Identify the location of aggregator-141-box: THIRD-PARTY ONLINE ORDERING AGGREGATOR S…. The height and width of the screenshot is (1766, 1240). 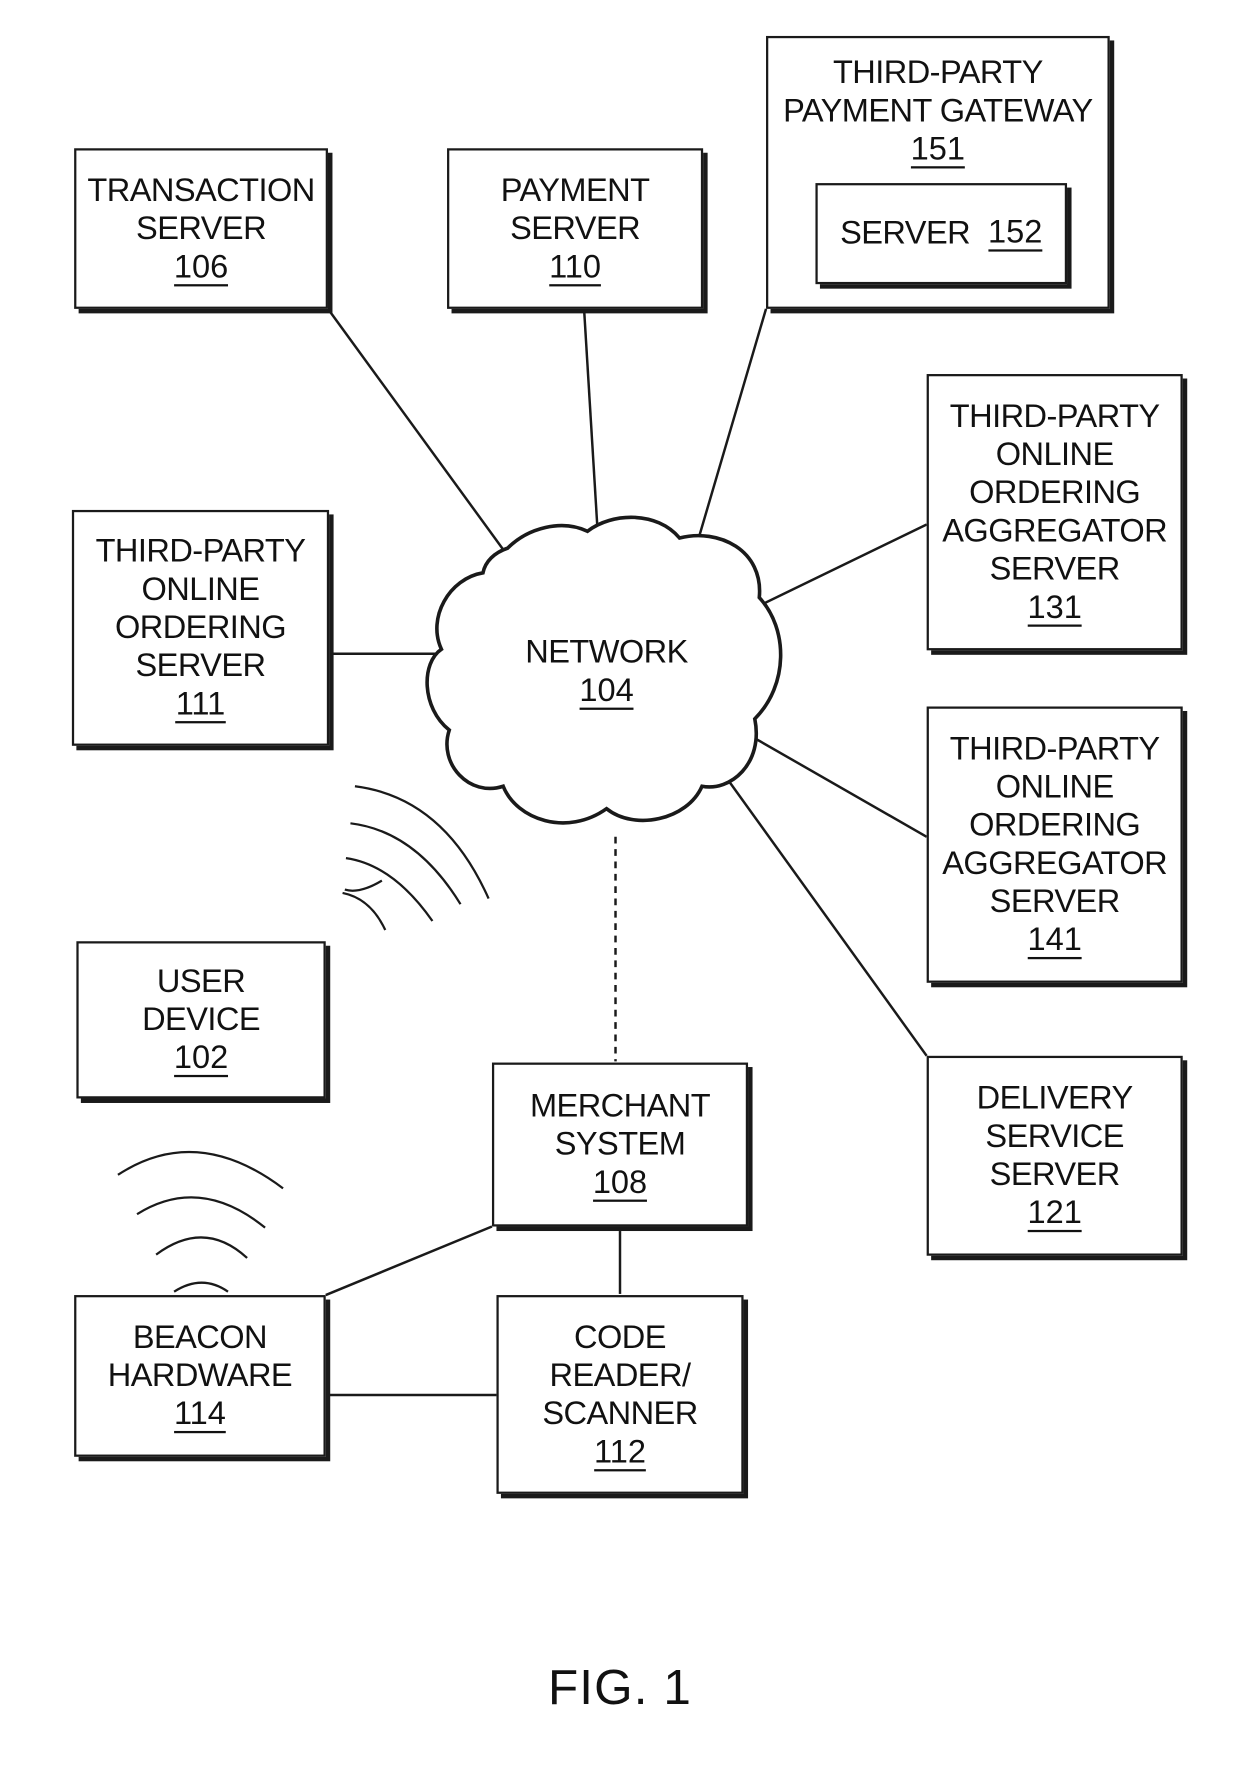
(1054, 844).